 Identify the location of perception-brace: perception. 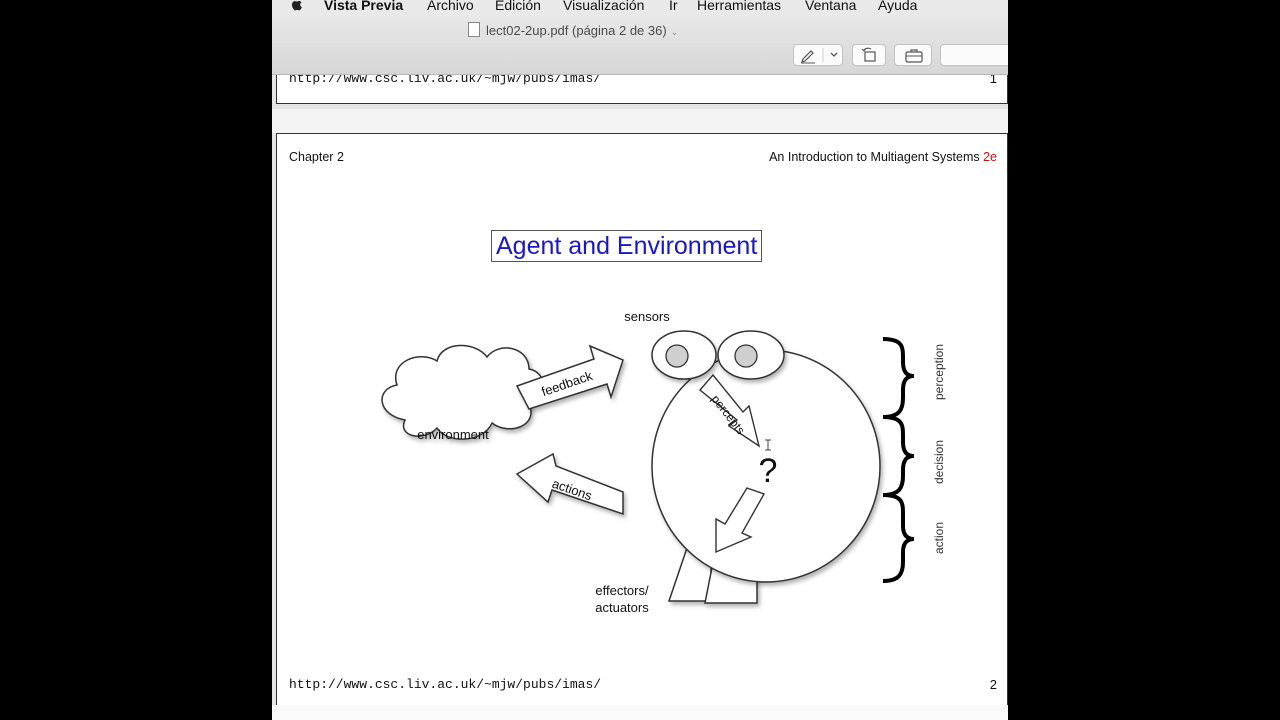
(914, 378).